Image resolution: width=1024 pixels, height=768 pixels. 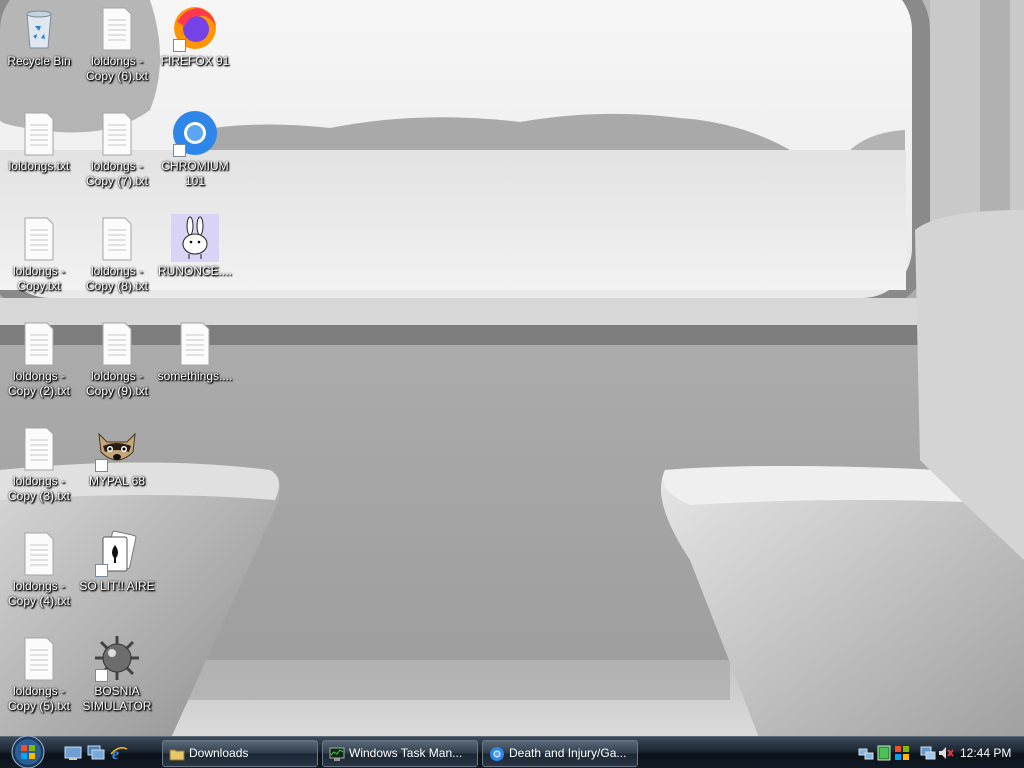 I want to click on desktop-icon-loldongs-copy-5: loldongs - Copy (5).txt, so click(x=39, y=674).